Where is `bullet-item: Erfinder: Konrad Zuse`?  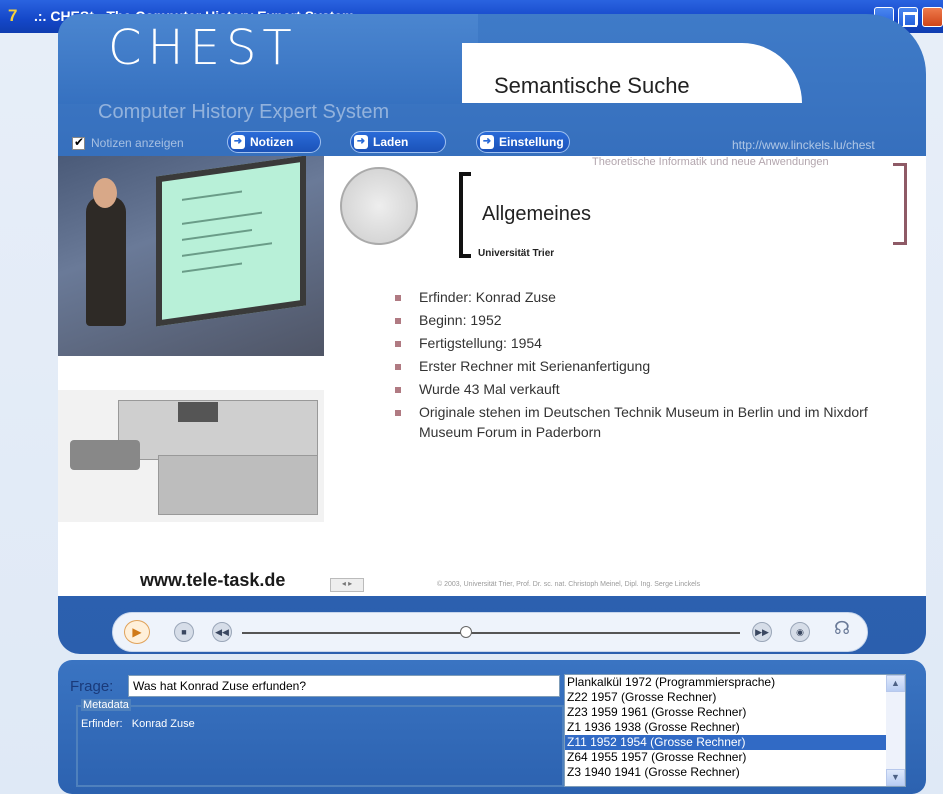 bullet-item: Erfinder: Konrad Zuse is located at coordinates (650, 297).